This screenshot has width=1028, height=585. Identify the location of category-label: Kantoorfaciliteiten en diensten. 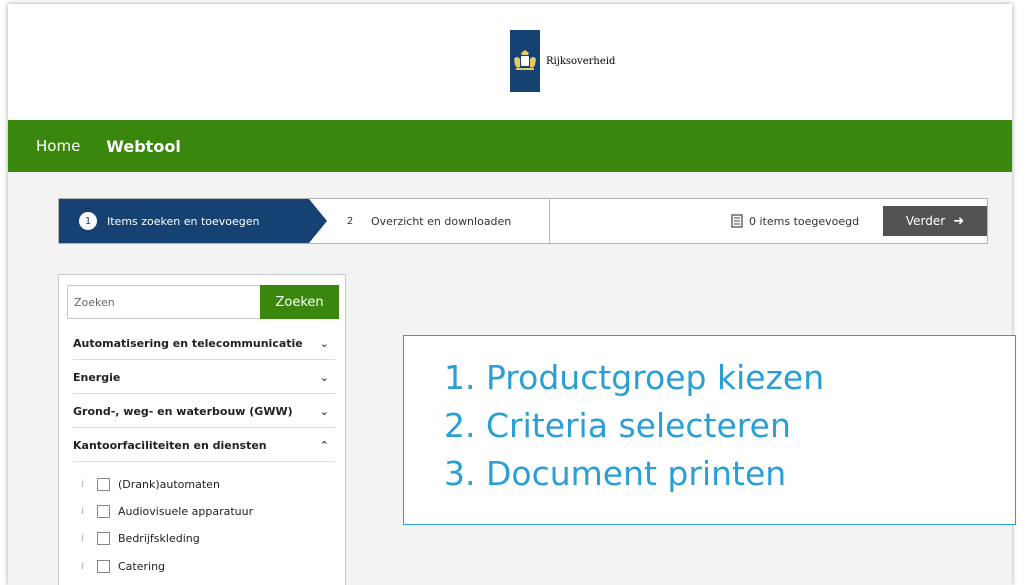
(170, 445).